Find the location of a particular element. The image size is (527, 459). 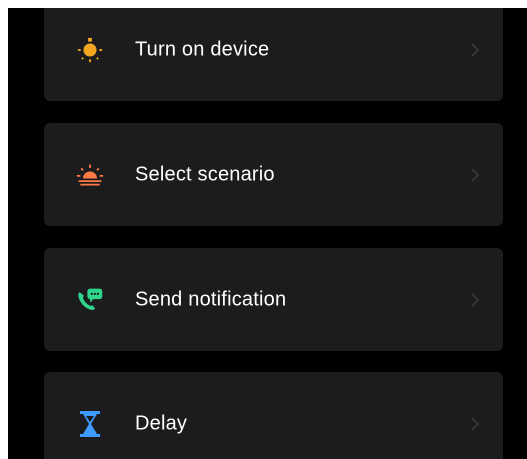

action-label: Send notification is located at coordinates (211, 299).